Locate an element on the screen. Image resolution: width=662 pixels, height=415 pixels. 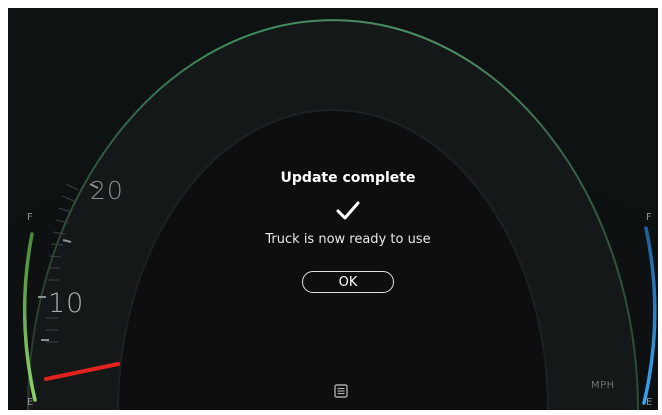
ok-button: OK is located at coordinates (348, 282).